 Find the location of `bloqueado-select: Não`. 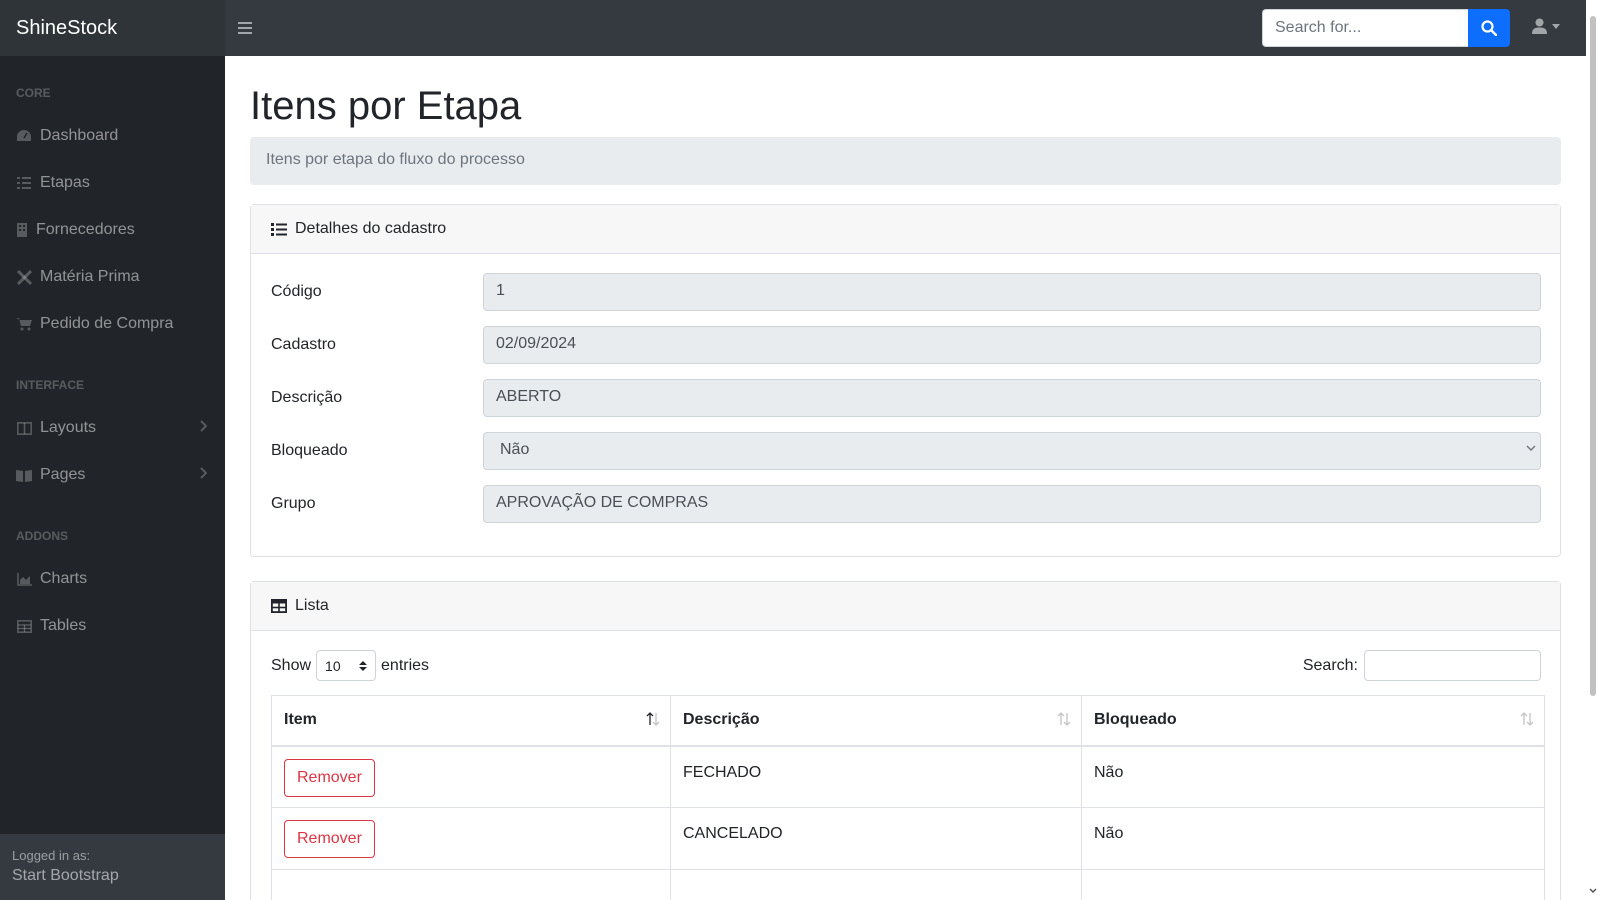

bloqueado-select: Não is located at coordinates (1012, 451).